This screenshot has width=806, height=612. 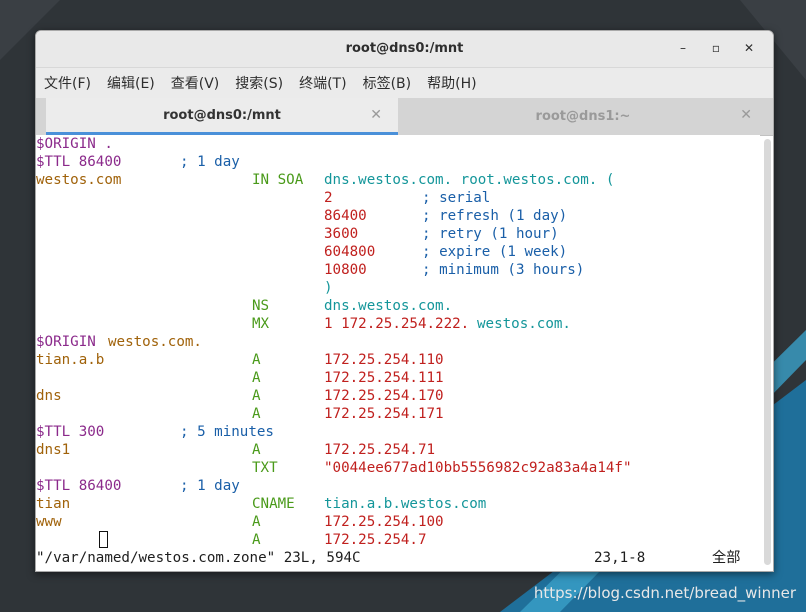 I want to click on terminal-text: $ORIGIN ., so click(x=74, y=144).